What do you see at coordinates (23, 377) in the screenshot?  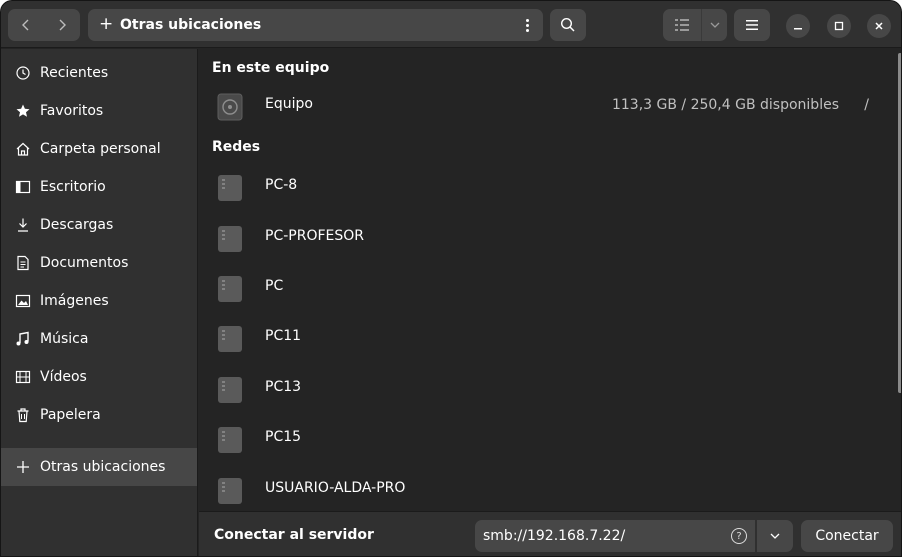 I see `video-icon` at bounding box center [23, 377].